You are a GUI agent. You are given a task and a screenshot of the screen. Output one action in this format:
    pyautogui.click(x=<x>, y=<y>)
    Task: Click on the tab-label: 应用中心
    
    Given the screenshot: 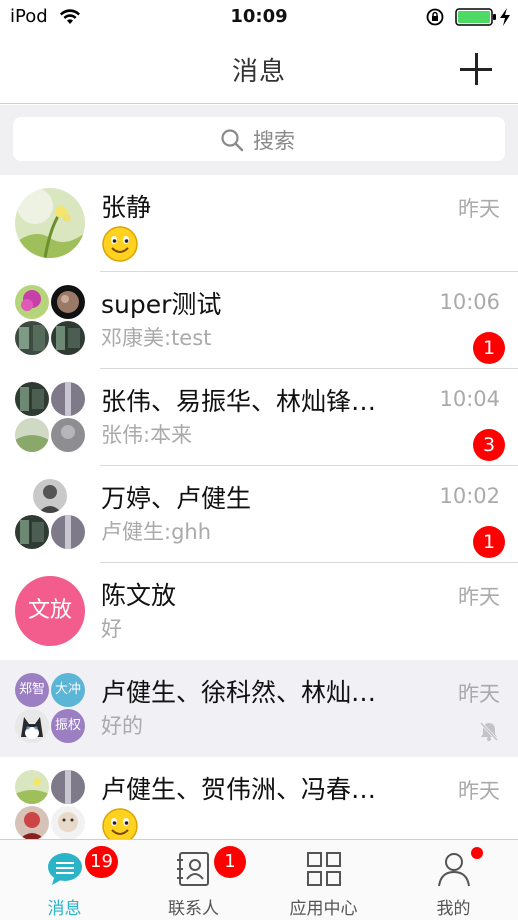 What is the action you would take?
    pyautogui.click(x=323, y=909)
    